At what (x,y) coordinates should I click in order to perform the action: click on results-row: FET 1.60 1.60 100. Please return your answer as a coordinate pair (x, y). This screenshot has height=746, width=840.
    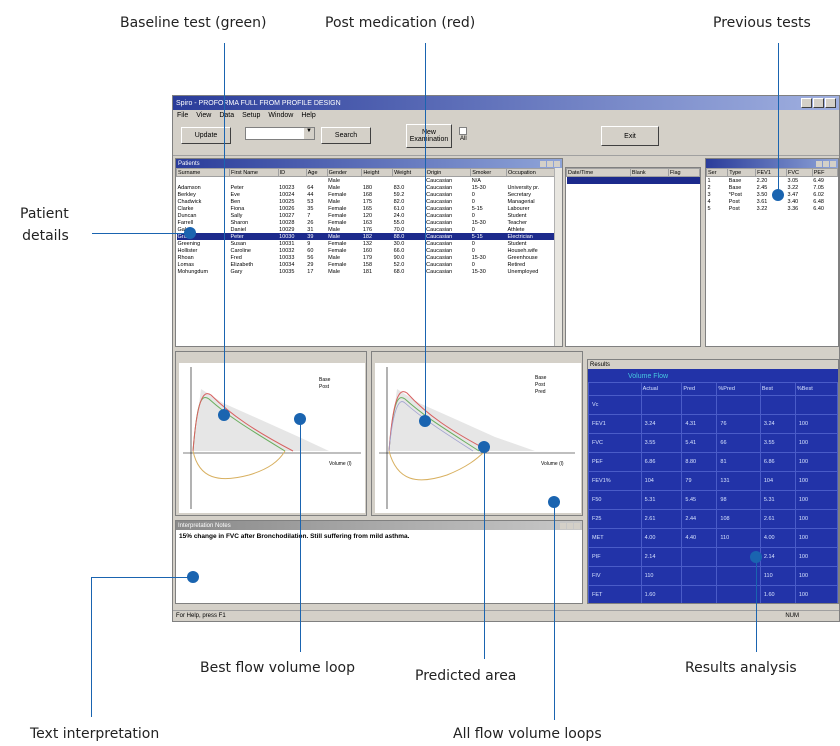
    Looking at the image, I should click on (713, 594).